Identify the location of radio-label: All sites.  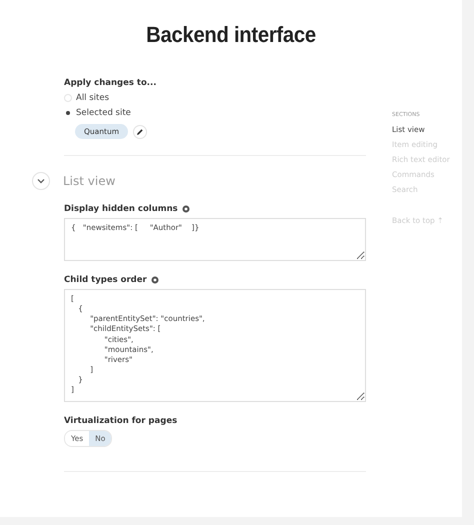
(93, 98).